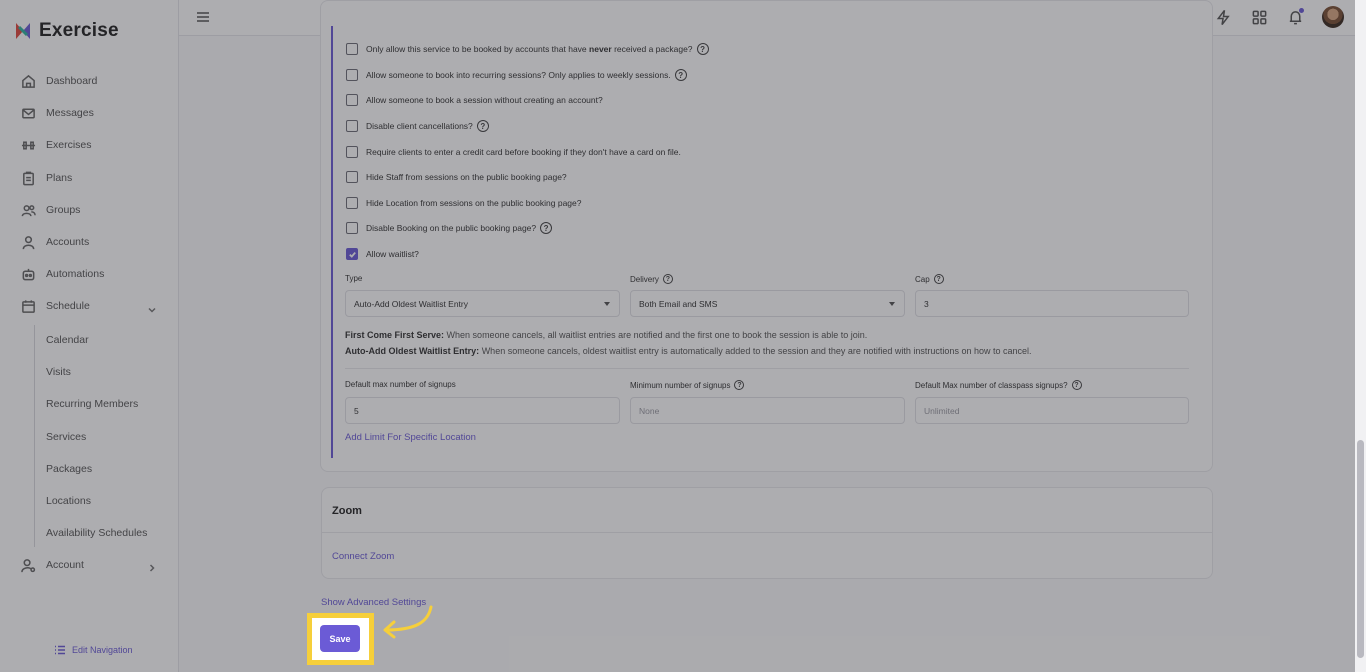  I want to click on sidebar-item-label: Messages, so click(70, 113).